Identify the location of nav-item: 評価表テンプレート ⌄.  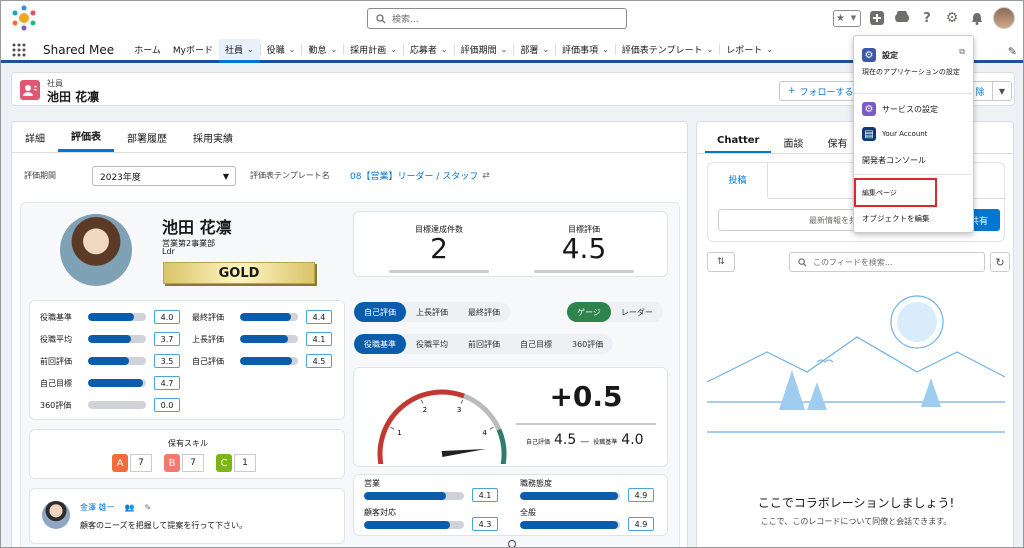
(667, 49).